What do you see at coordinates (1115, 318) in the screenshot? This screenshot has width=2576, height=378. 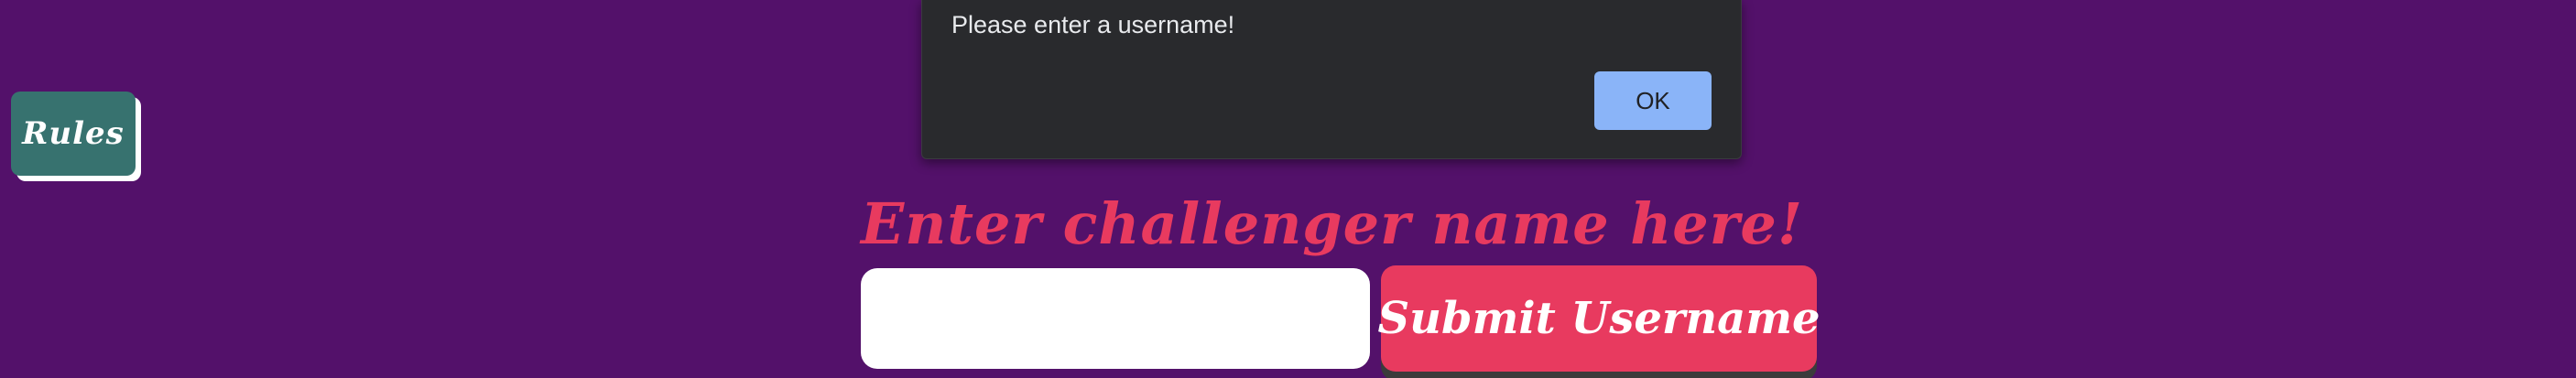 I see `username-input` at bounding box center [1115, 318].